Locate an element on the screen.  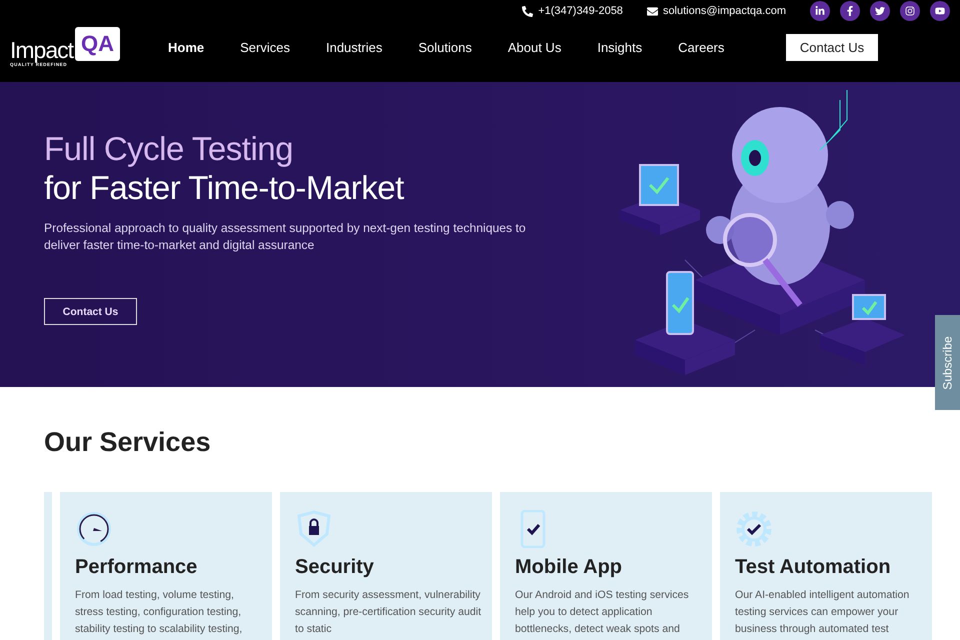
linkedin-icon is located at coordinates (820, 11).